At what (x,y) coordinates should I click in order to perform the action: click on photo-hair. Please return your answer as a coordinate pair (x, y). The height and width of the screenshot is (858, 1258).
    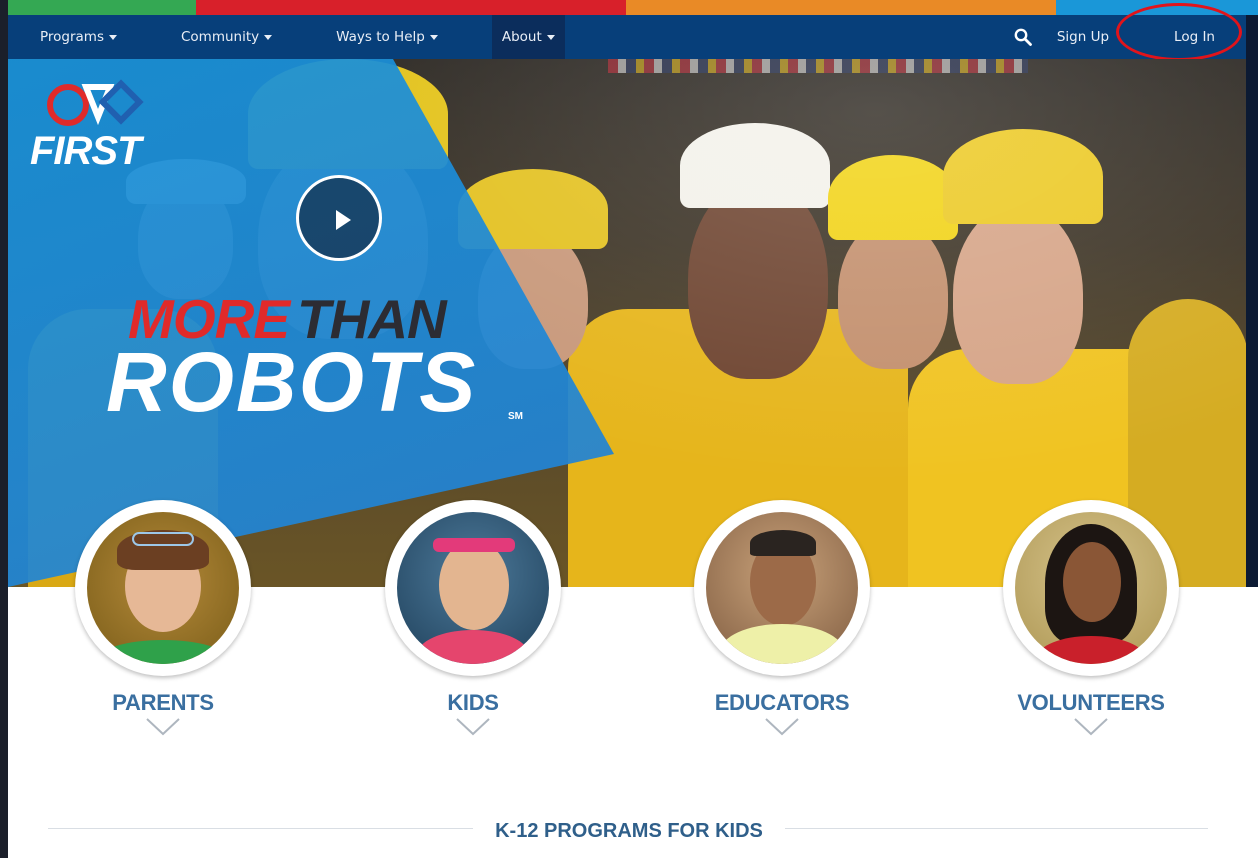
    Looking at the image, I should click on (783, 543).